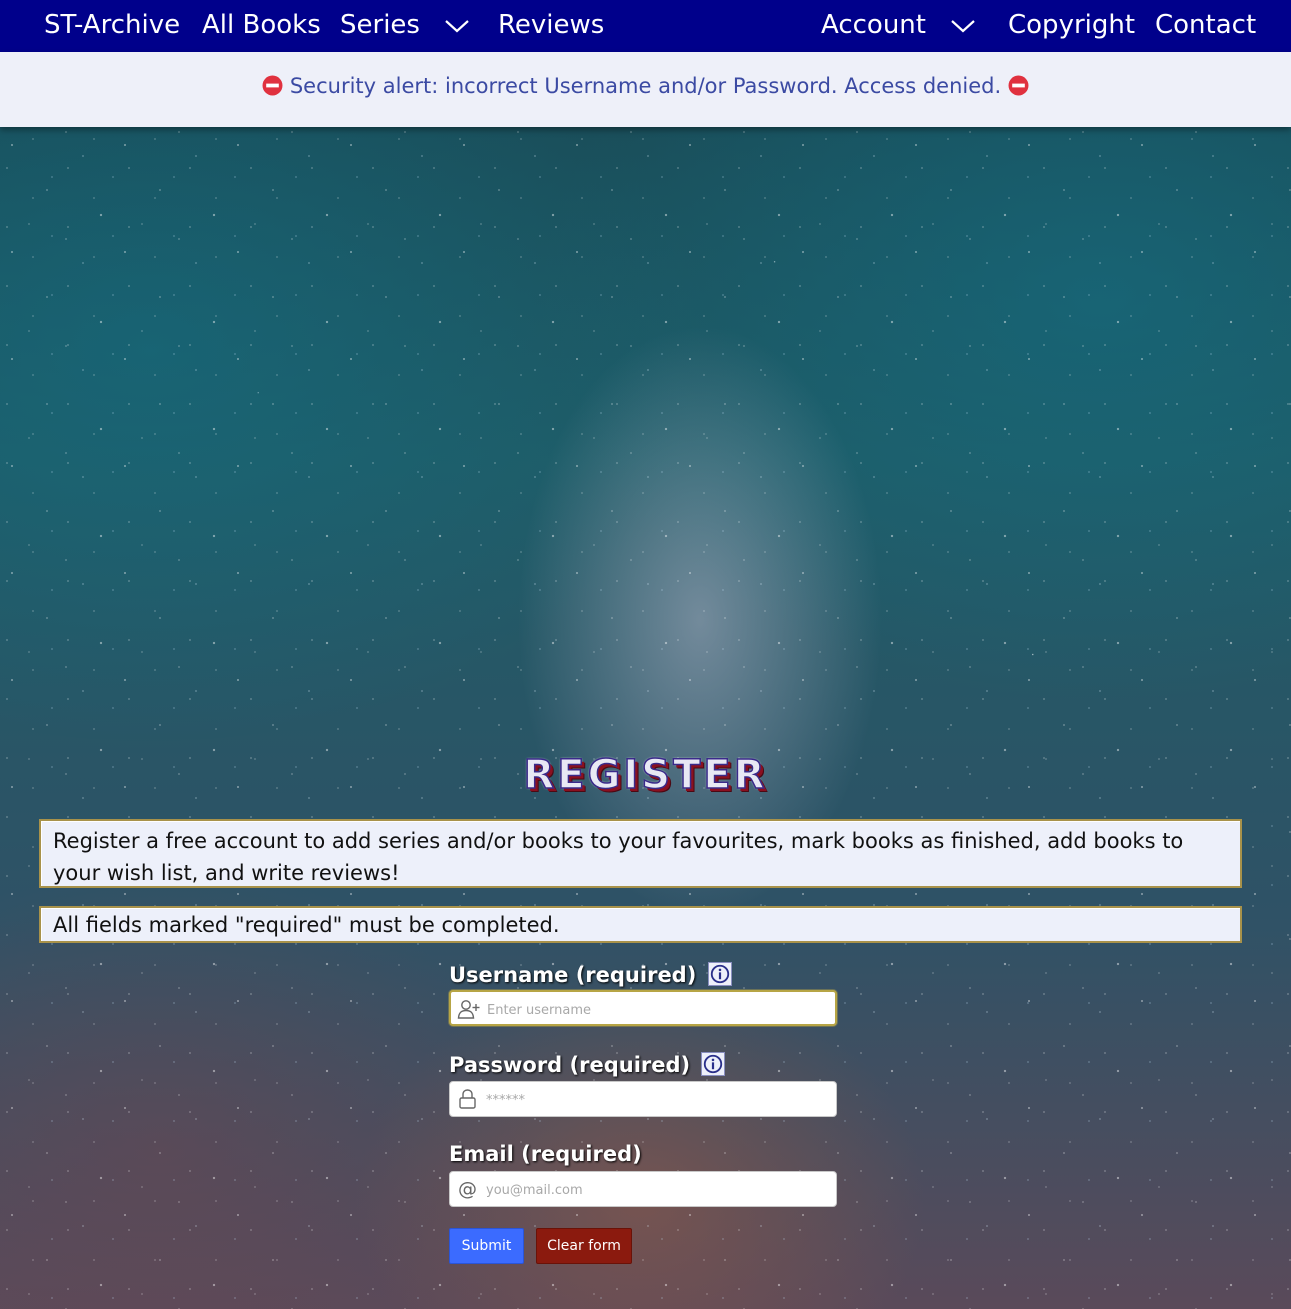  I want to click on username-label-row: Username (required), so click(590, 974).